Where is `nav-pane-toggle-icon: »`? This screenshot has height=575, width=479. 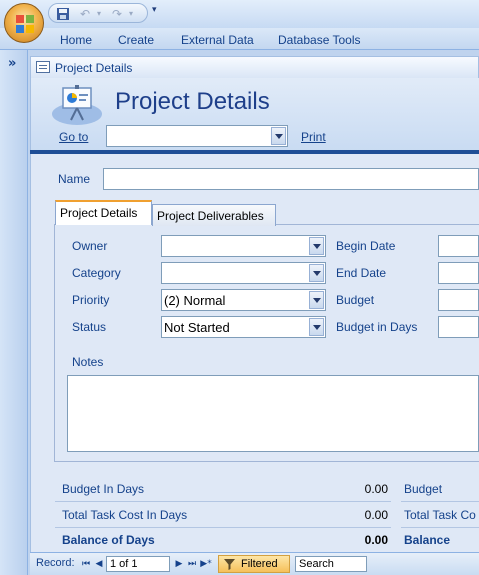
nav-pane-toggle-icon: » is located at coordinates (12, 63).